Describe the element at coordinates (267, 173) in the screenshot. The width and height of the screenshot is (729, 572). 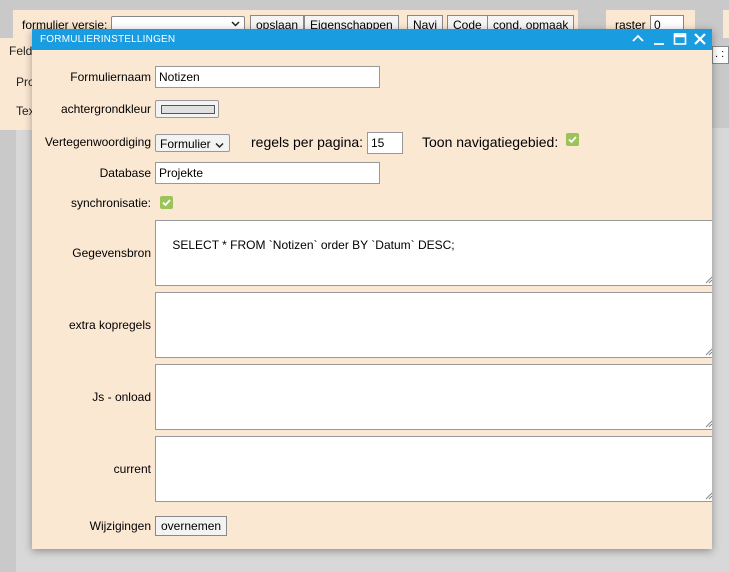
I see `database-input` at that location.